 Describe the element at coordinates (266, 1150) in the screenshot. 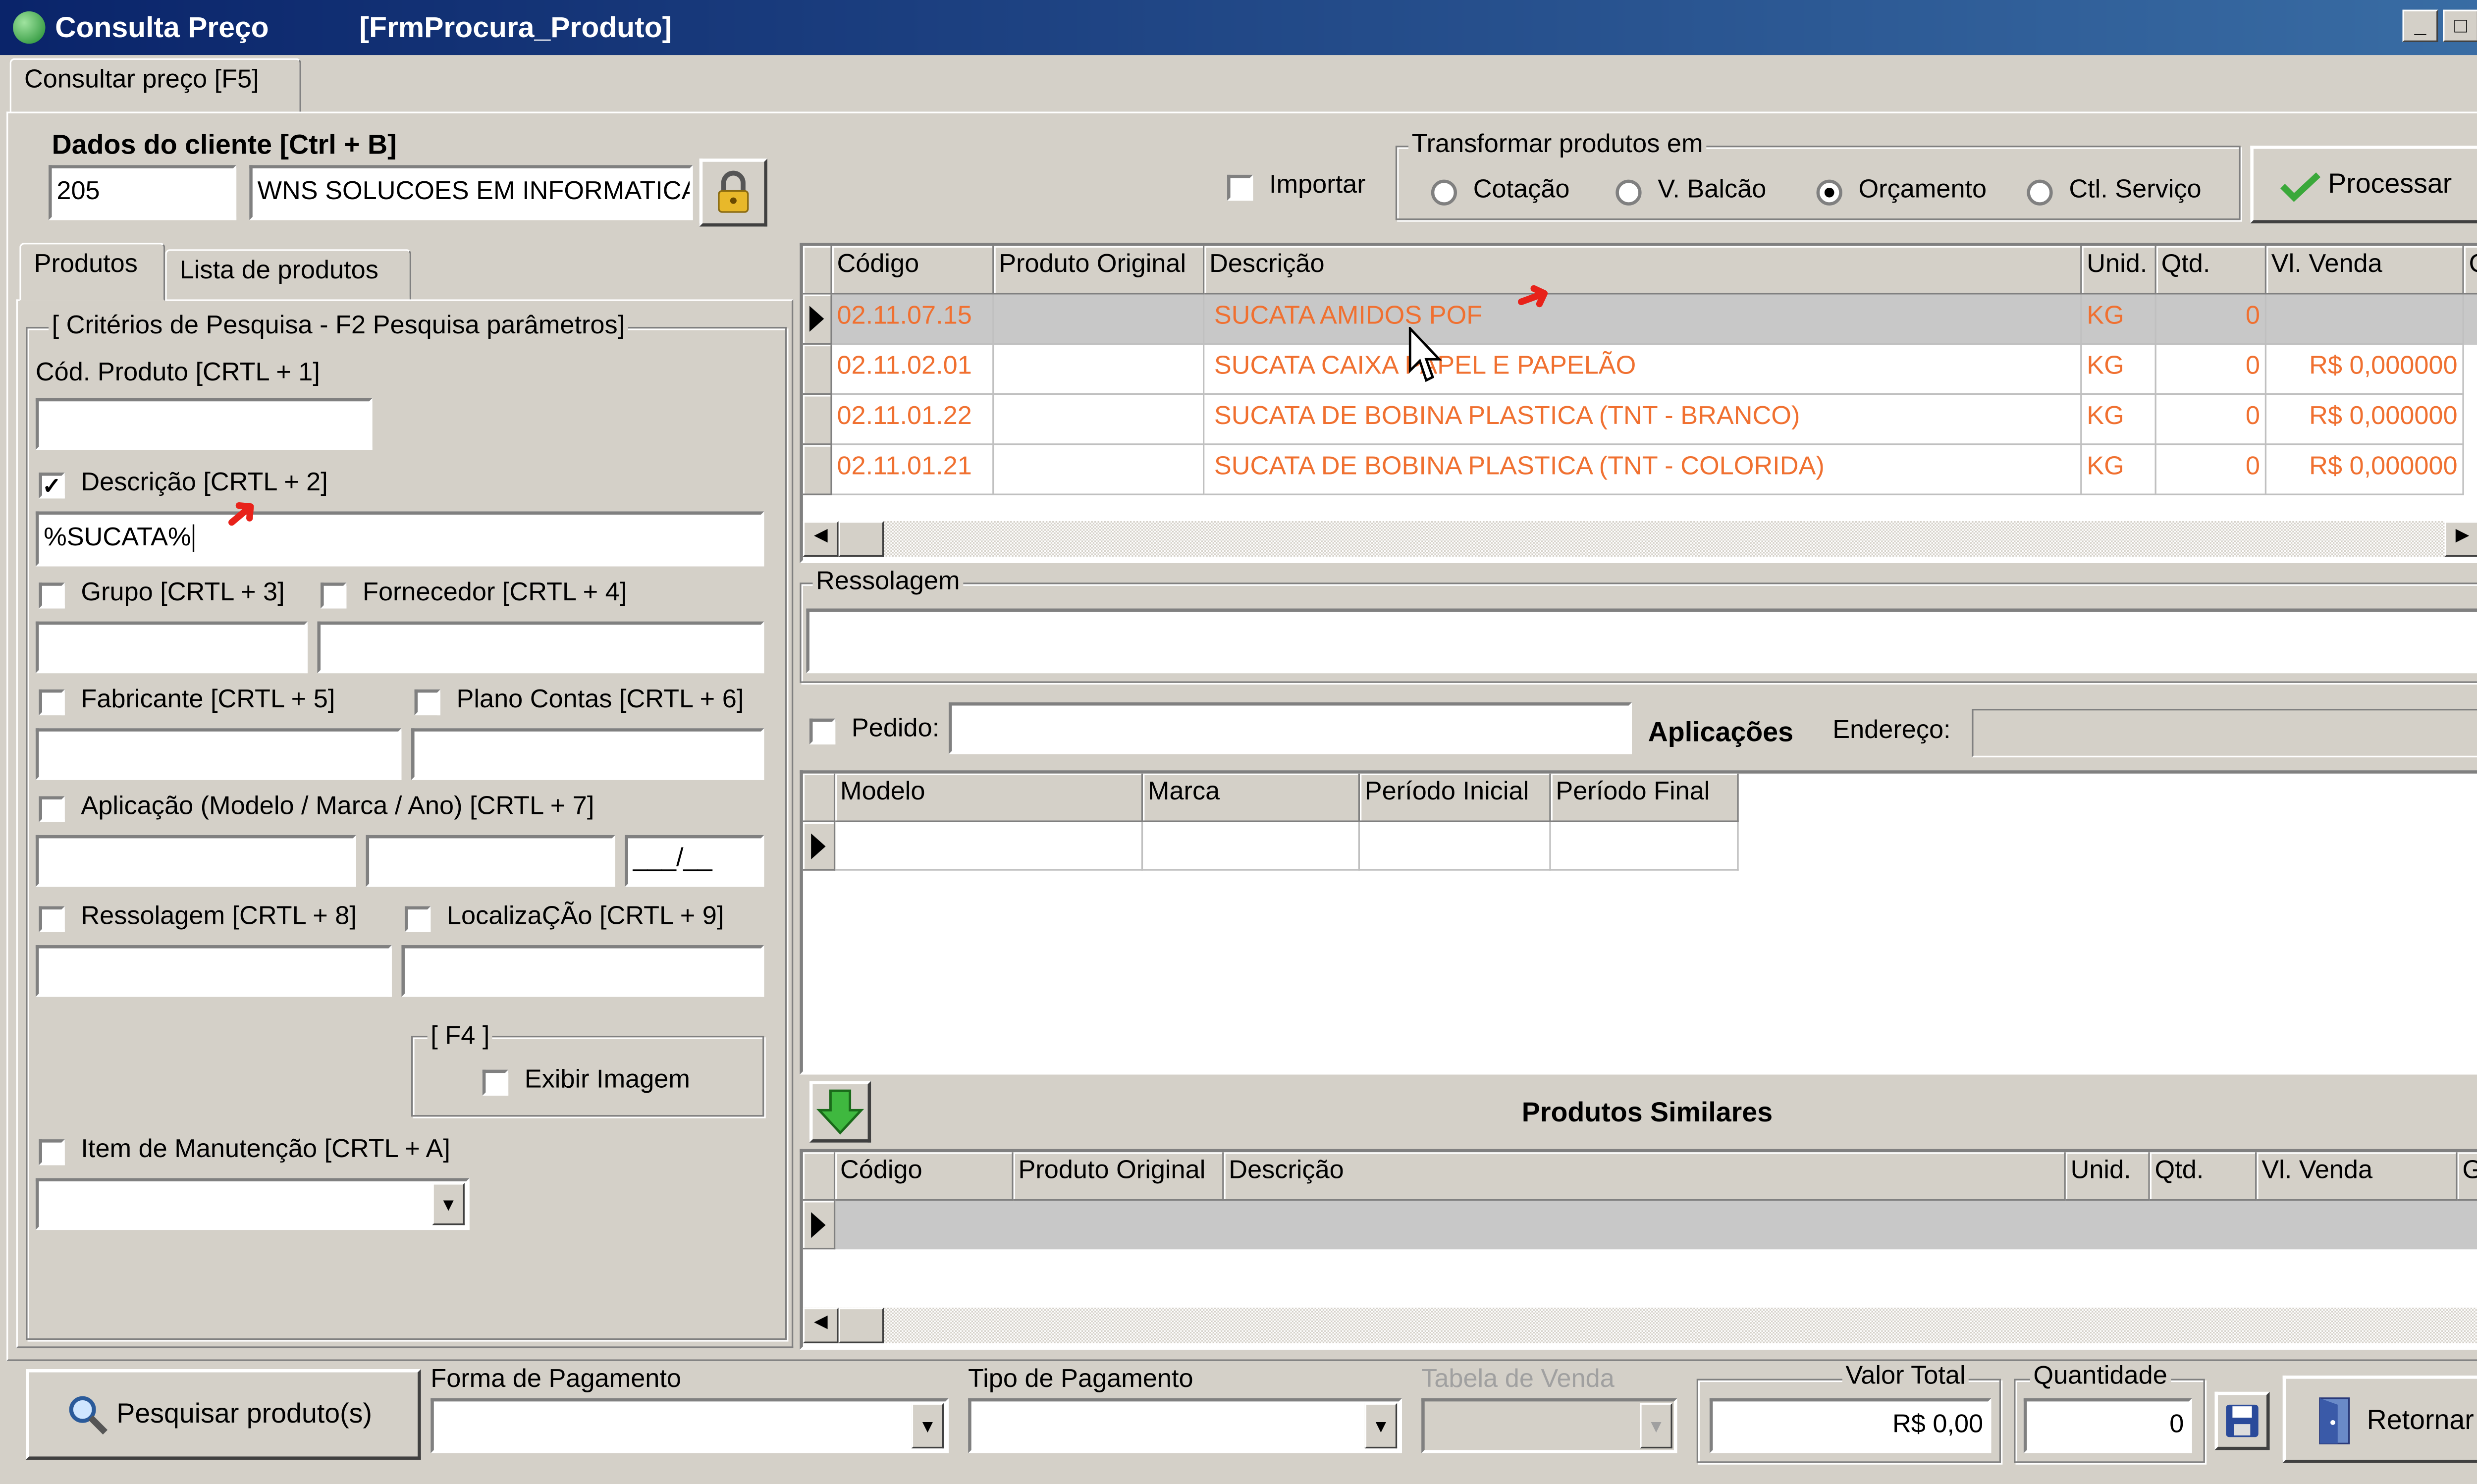

I see `item-manutencao-label: Item de Manutenção [CRTL + A]` at that location.